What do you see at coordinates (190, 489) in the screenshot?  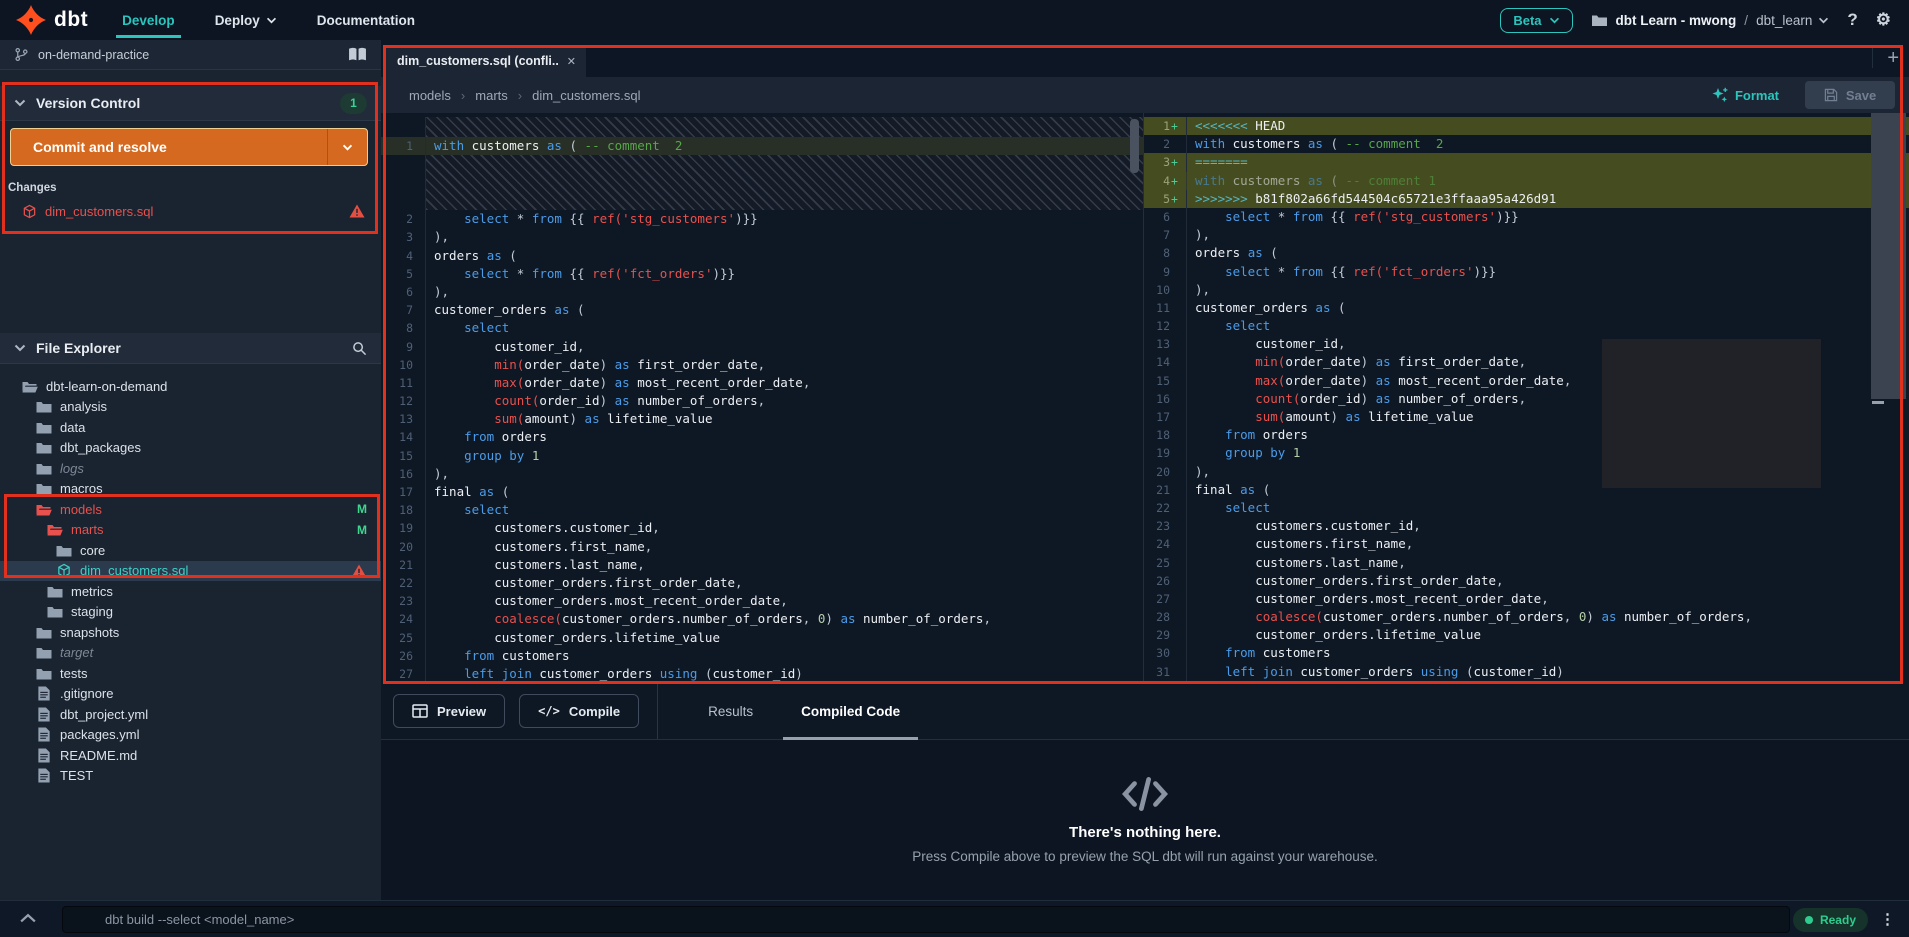 I see `tree-item-macros: macros` at bounding box center [190, 489].